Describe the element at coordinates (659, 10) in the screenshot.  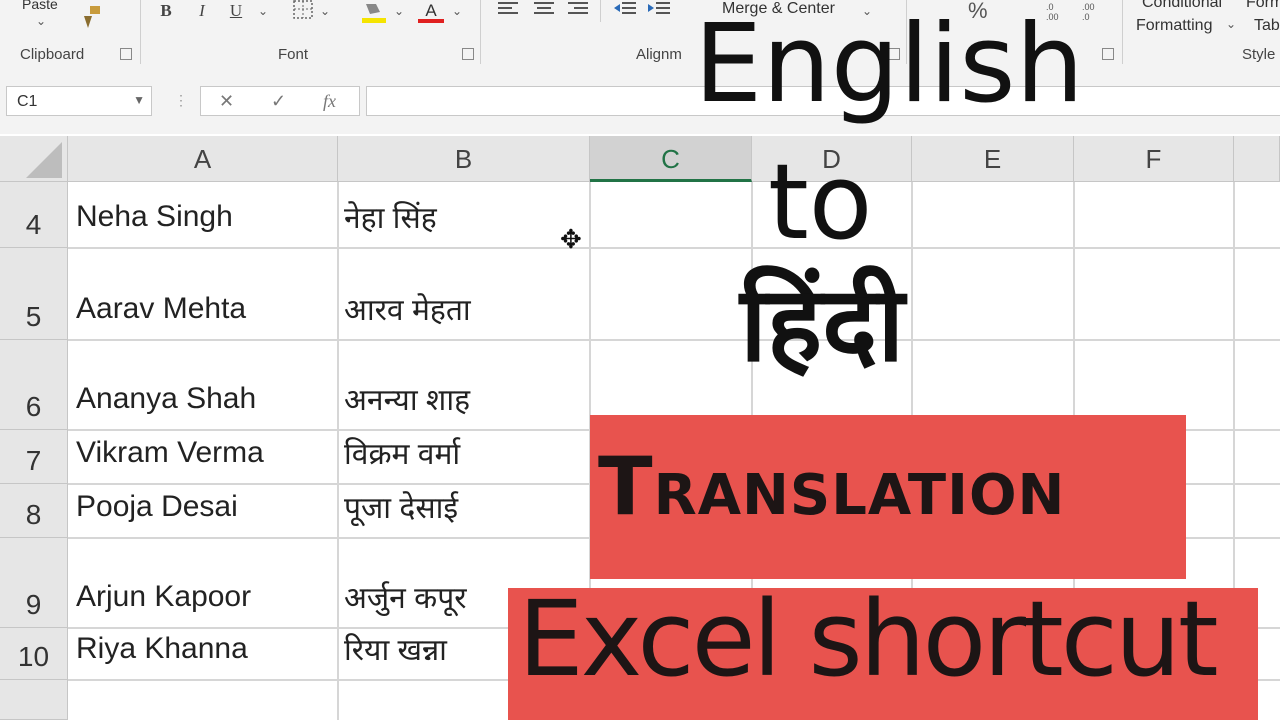
I see `increase-indent-icon` at that location.